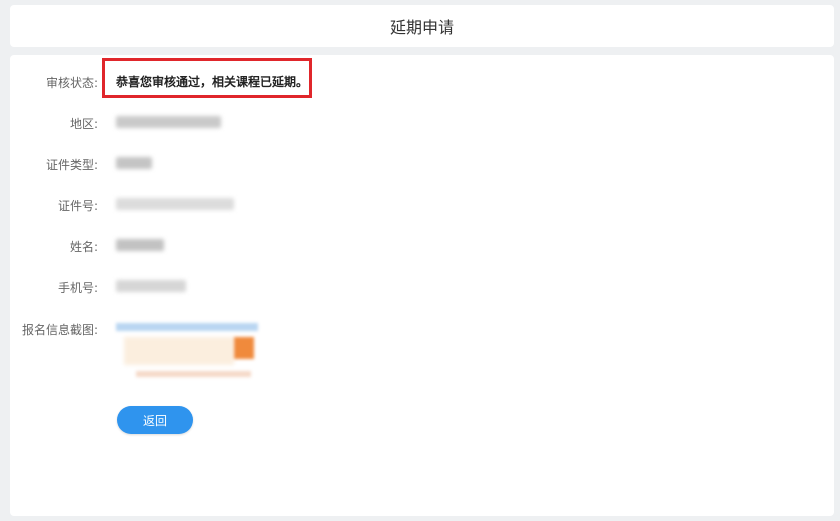 This screenshot has height=521, width=840. What do you see at coordinates (212, 82) in the screenshot?
I see `status-value: 恭喜您审核通过，相关课程已延期。` at bounding box center [212, 82].